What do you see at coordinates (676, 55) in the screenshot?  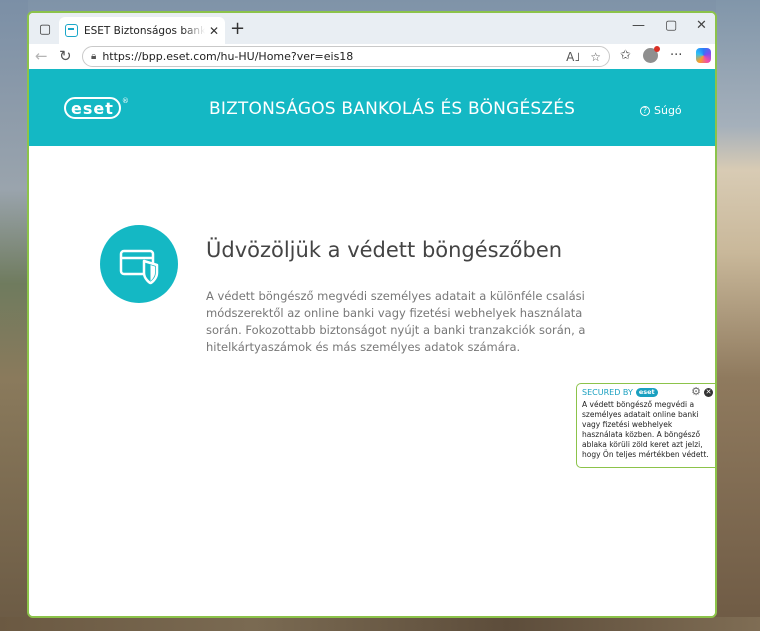 I see `more-menu-icon: ···` at bounding box center [676, 55].